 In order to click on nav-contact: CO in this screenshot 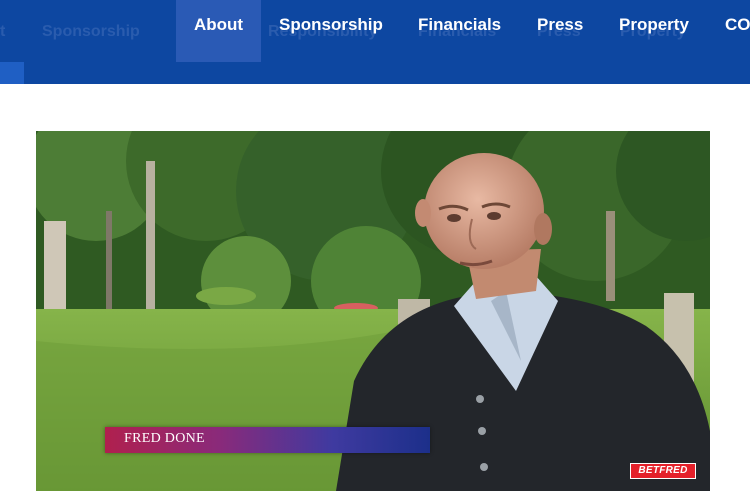, I will do `click(729, 25)`.